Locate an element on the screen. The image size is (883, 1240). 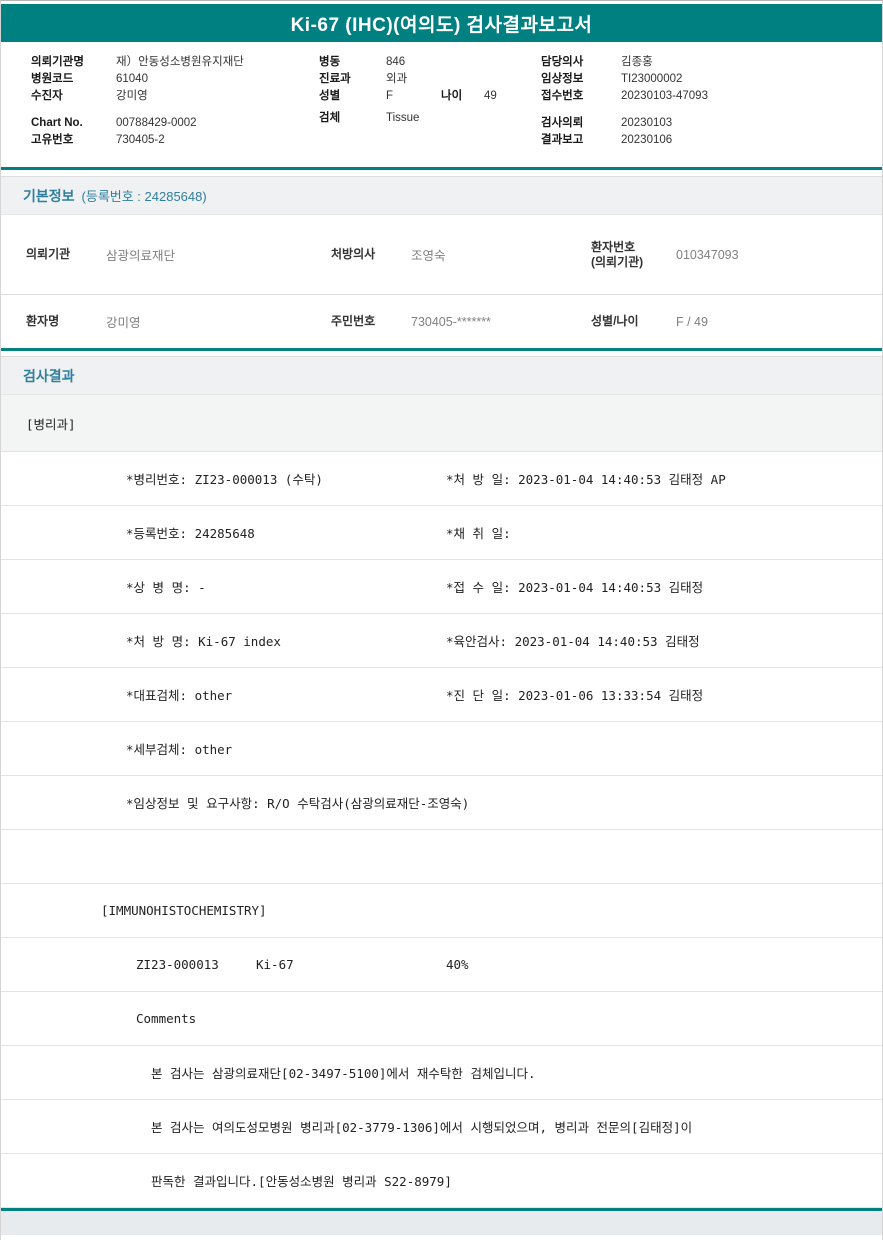
field-row: Chart No. 00788429-0002 is located at coordinates (175, 123).